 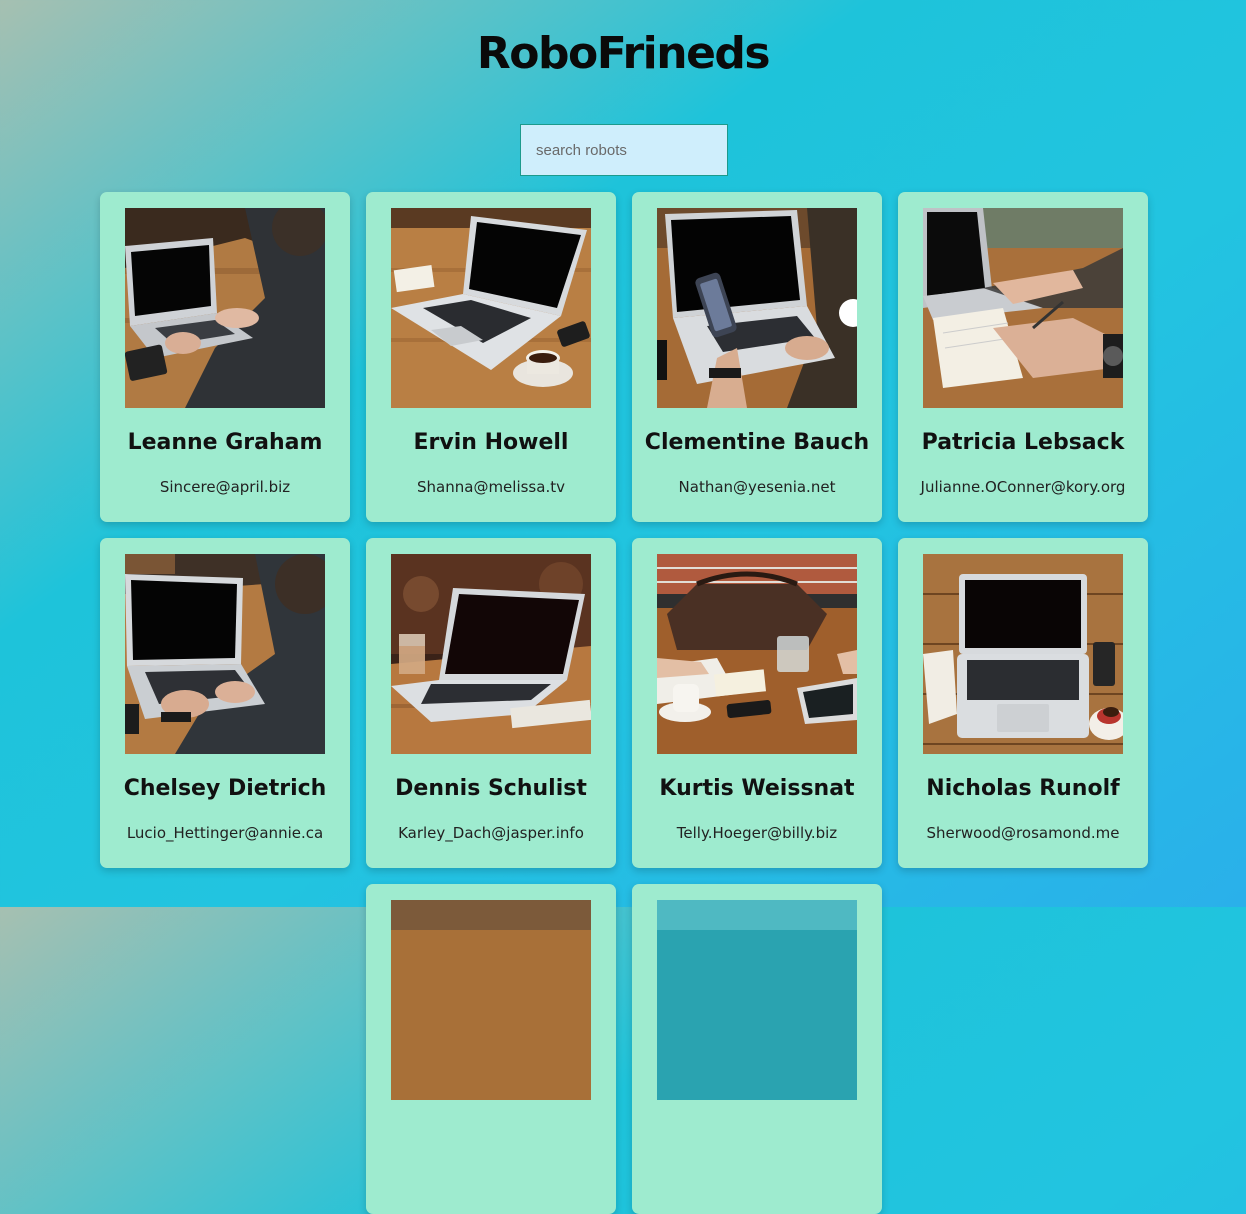 I want to click on card-name: Chelsey Dietrich, so click(x=225, y=788).